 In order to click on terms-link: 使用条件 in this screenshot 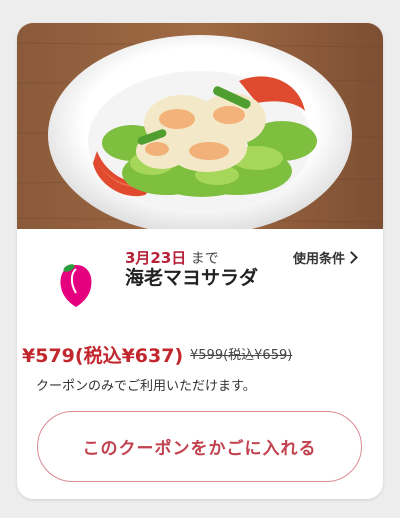, I will do `click(325, 257)`.